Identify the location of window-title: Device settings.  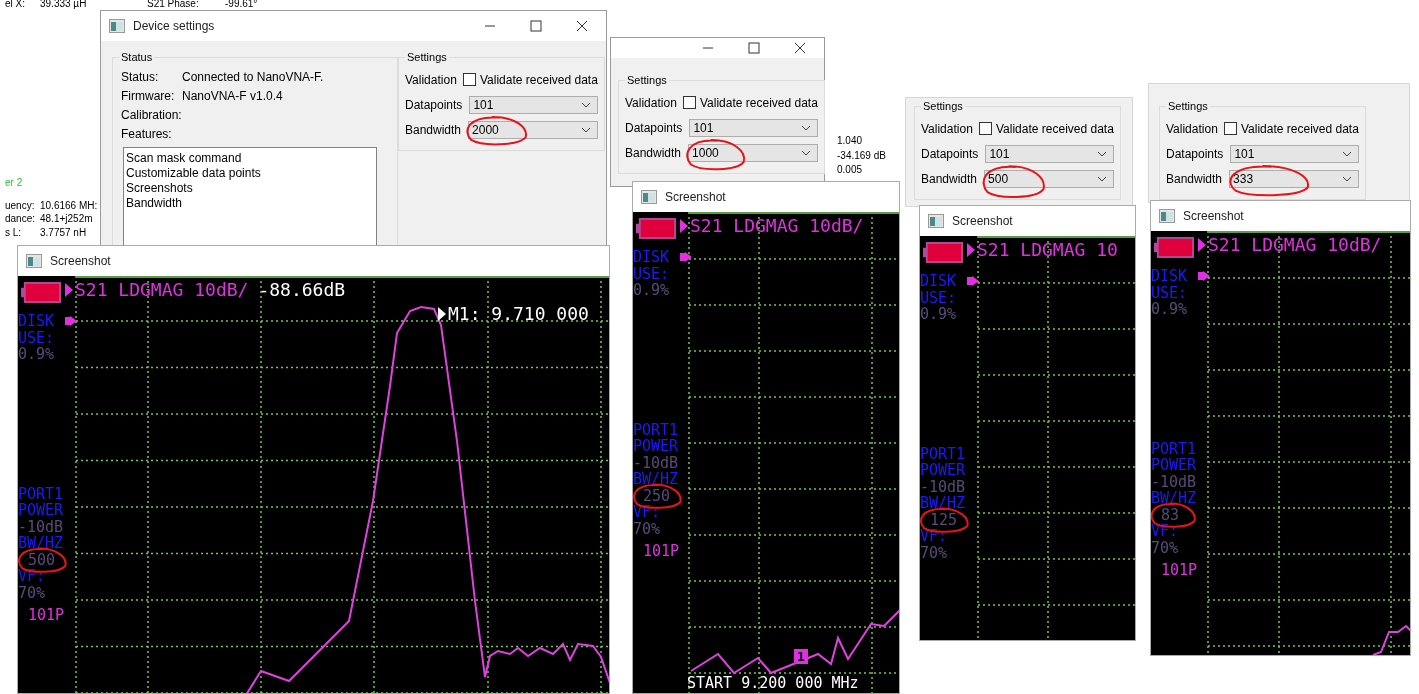
(174, 26).